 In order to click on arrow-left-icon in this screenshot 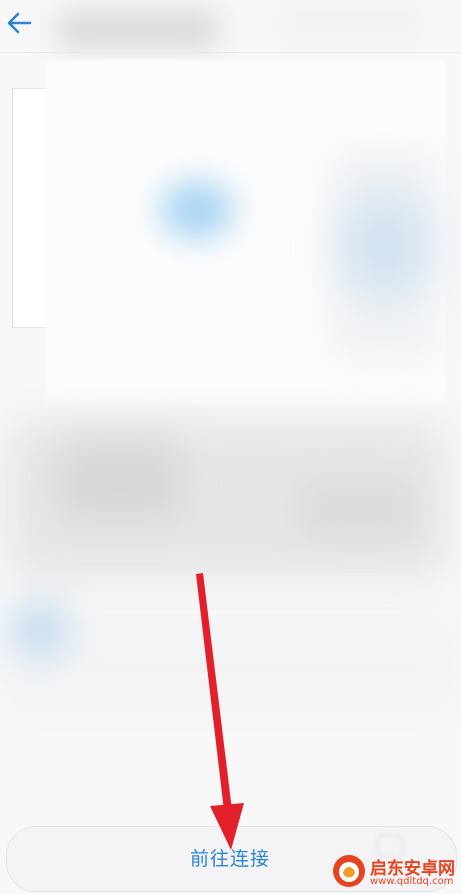, I will do `click(19, 23)`.